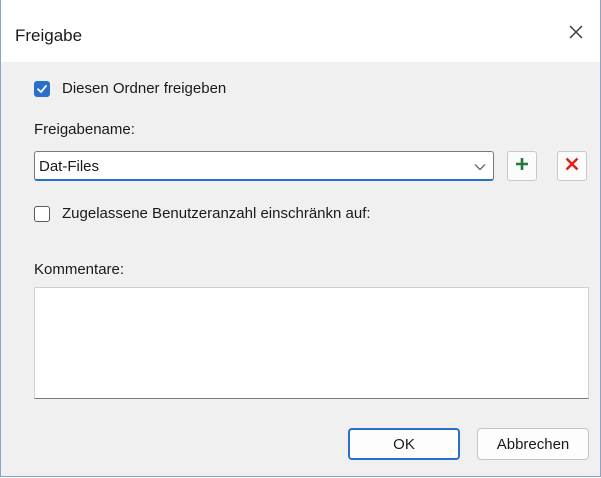 The image size is (601, 478). Describe the element at coordinates (480, 166) in the screenshot. I see `chevron-down-icon` at that location.